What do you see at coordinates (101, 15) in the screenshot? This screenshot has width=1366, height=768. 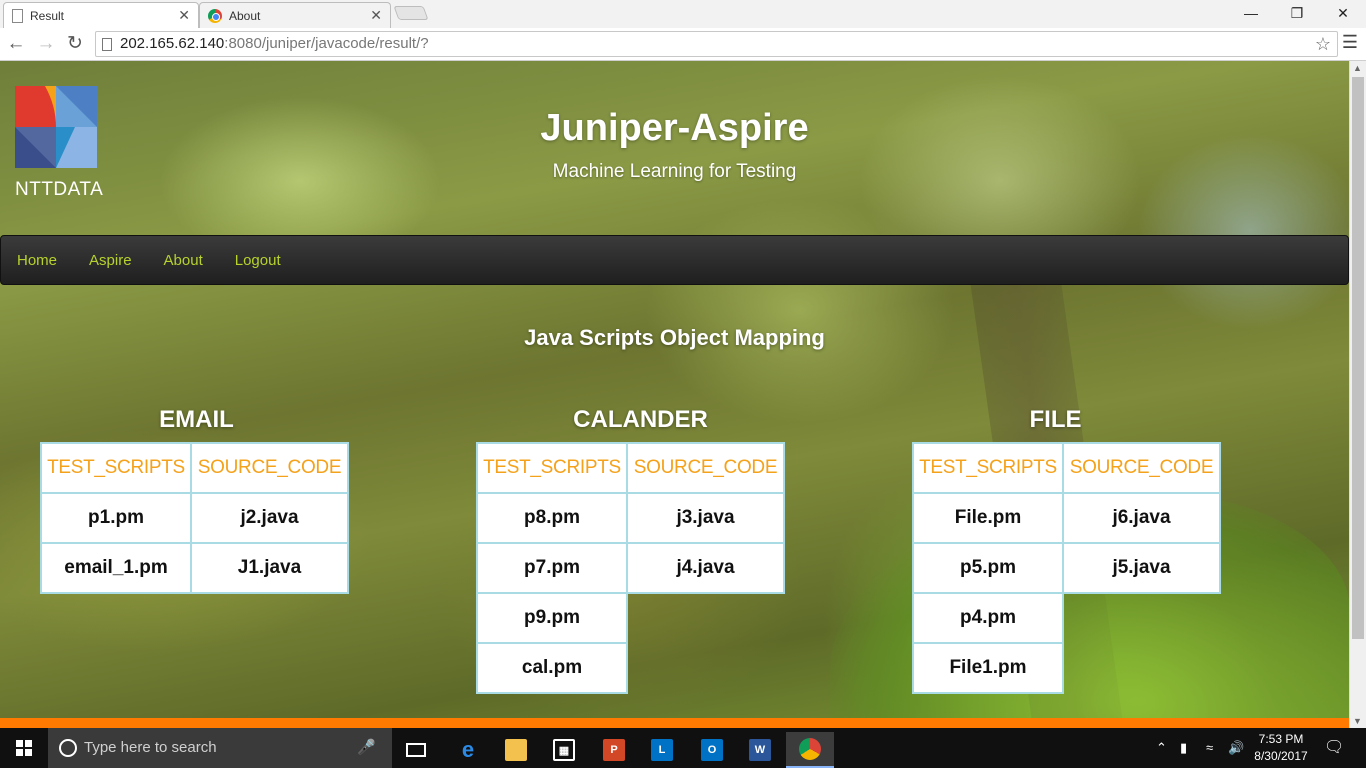 I see `tab-result: Result ✕` at bounding box center [101, 15].